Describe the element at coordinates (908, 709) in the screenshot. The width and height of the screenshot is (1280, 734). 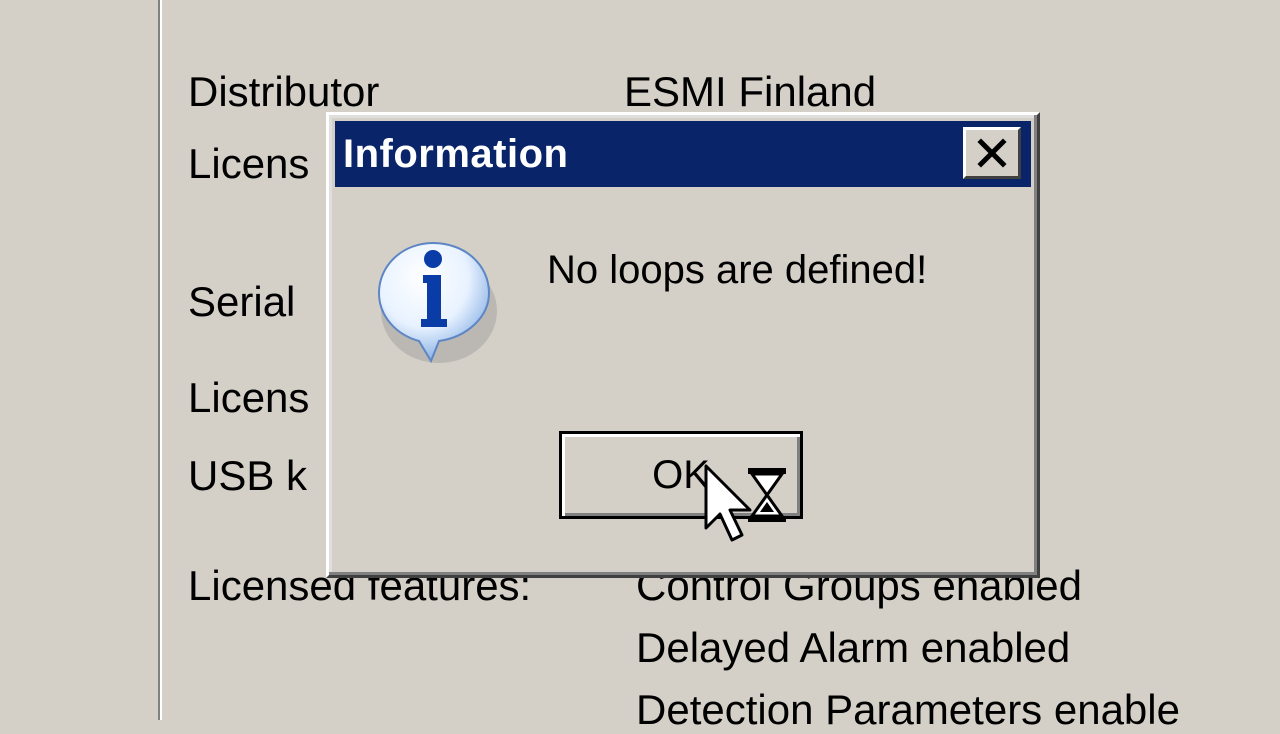
I see `feature-detection-parameters: Detection Parameters enable` at that location.